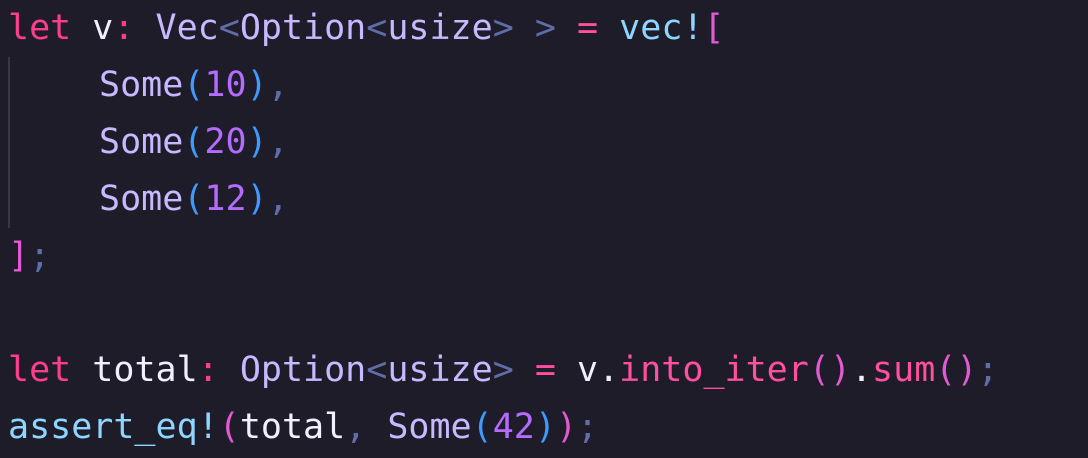 This screenshot has height=458, width=1088. Describe the element at coordinates (714, 370) in the screenshot. I see `method-into-iter: into_iter` at that location.